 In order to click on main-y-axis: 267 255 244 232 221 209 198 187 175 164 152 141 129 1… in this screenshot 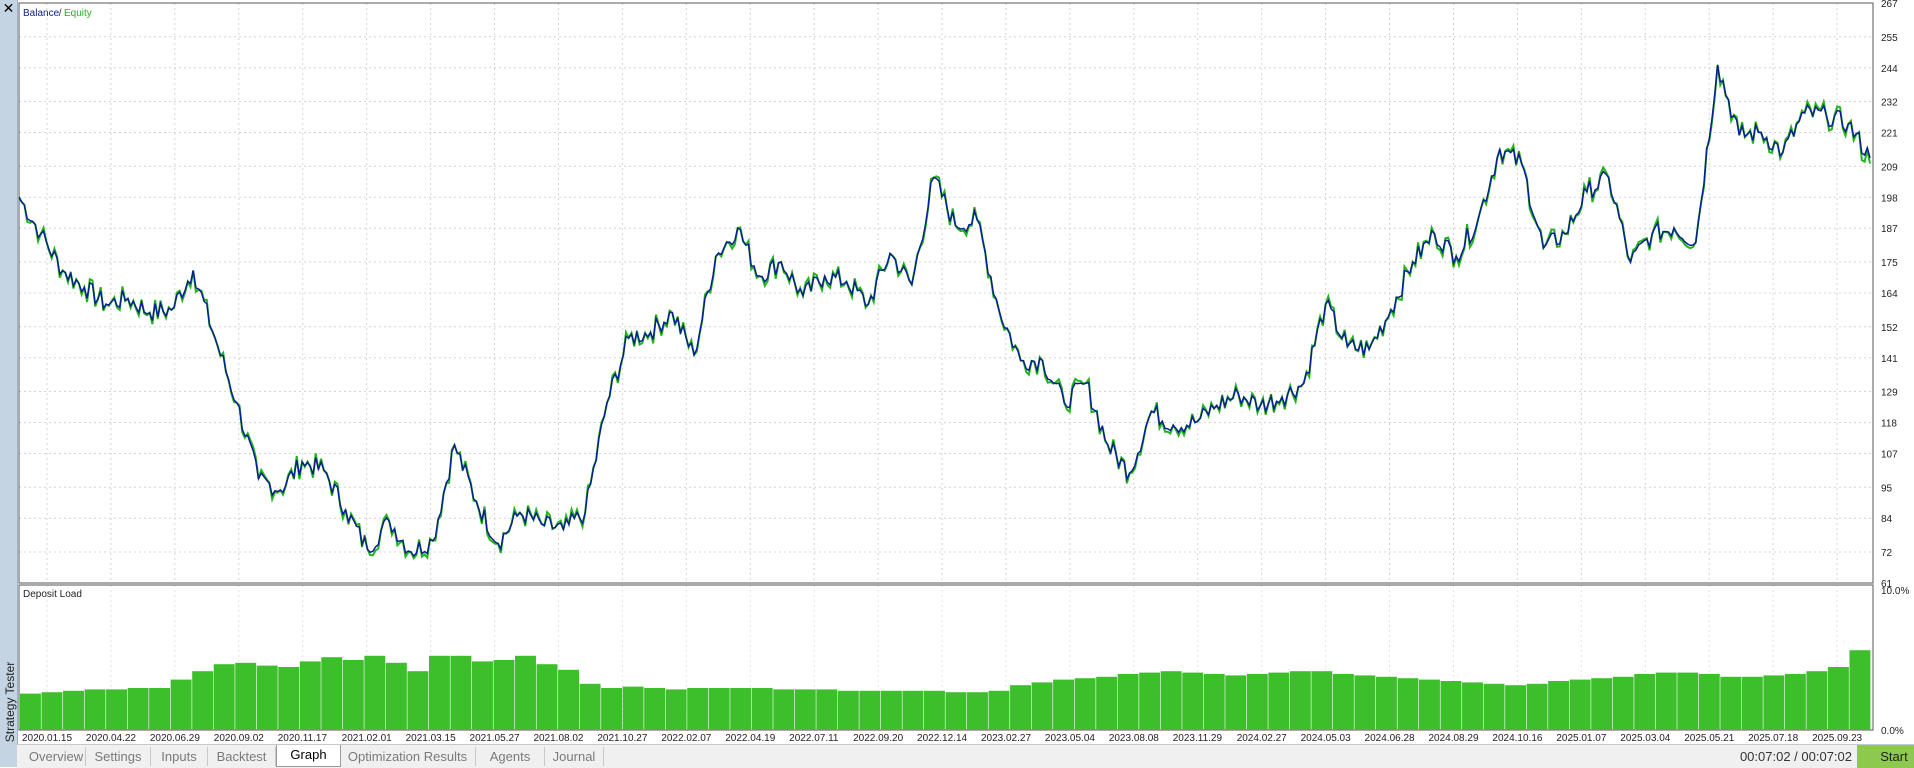, I will do `click(1889, 295)`.